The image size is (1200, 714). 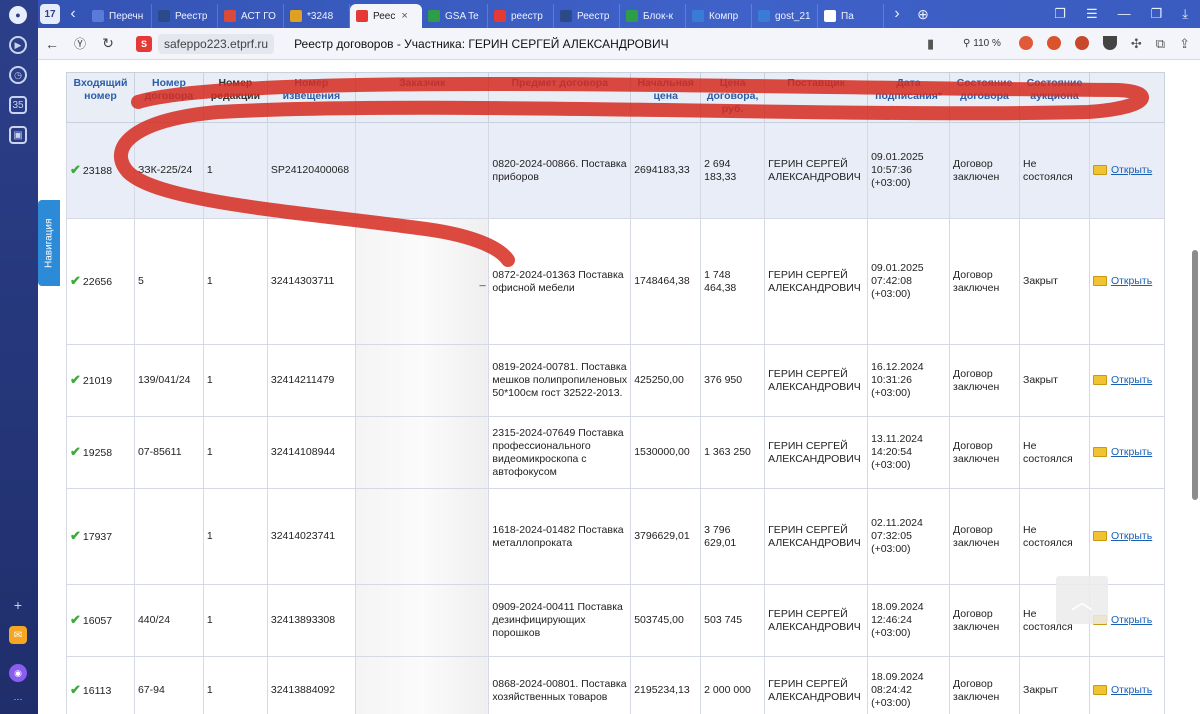 I want to click on media-icon: ▣, so click(x=18, y=135).